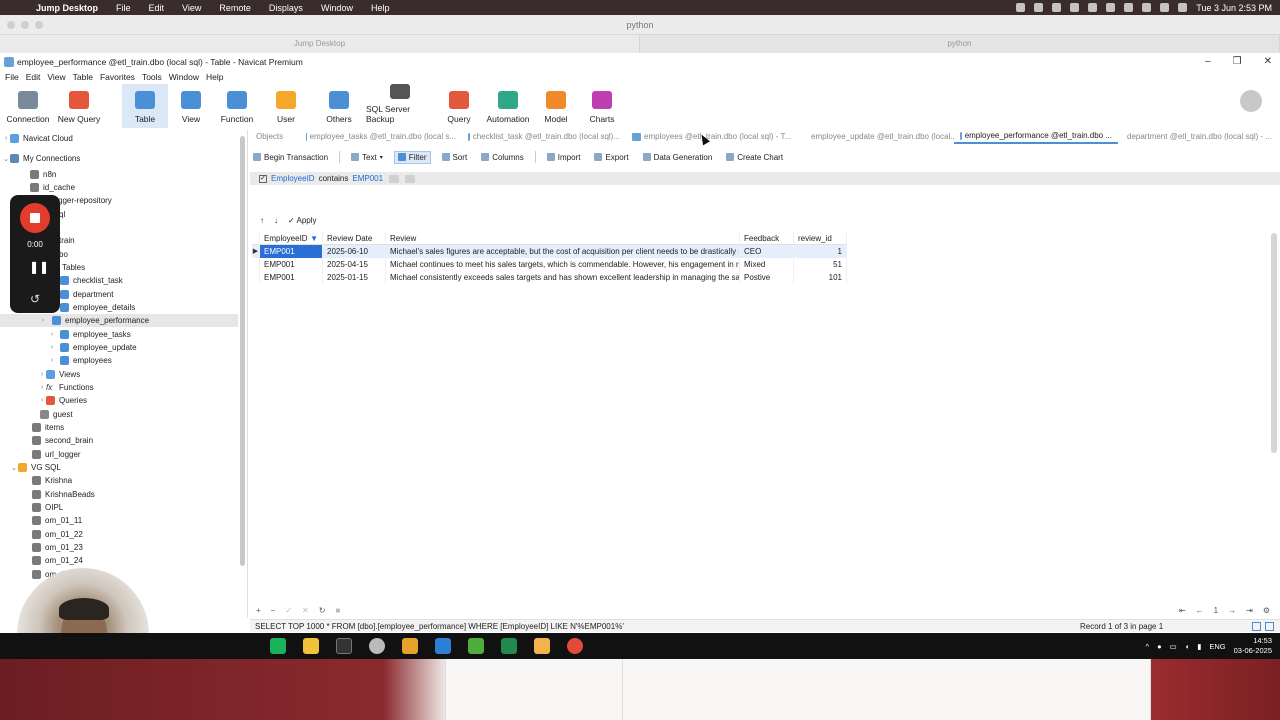 The image size is (1280, 720). Describe the element at coordinates (1274, 343) in the screenshot. I see `grid-scrollbar` at that location.